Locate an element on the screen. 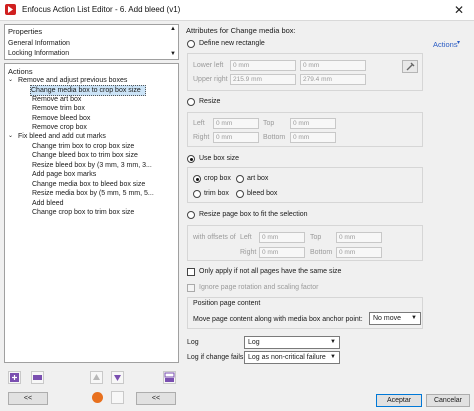 The width and height of the screenshot is (474, 411). properties-item-locking: Locking Information is located at coordinates (38, 53).